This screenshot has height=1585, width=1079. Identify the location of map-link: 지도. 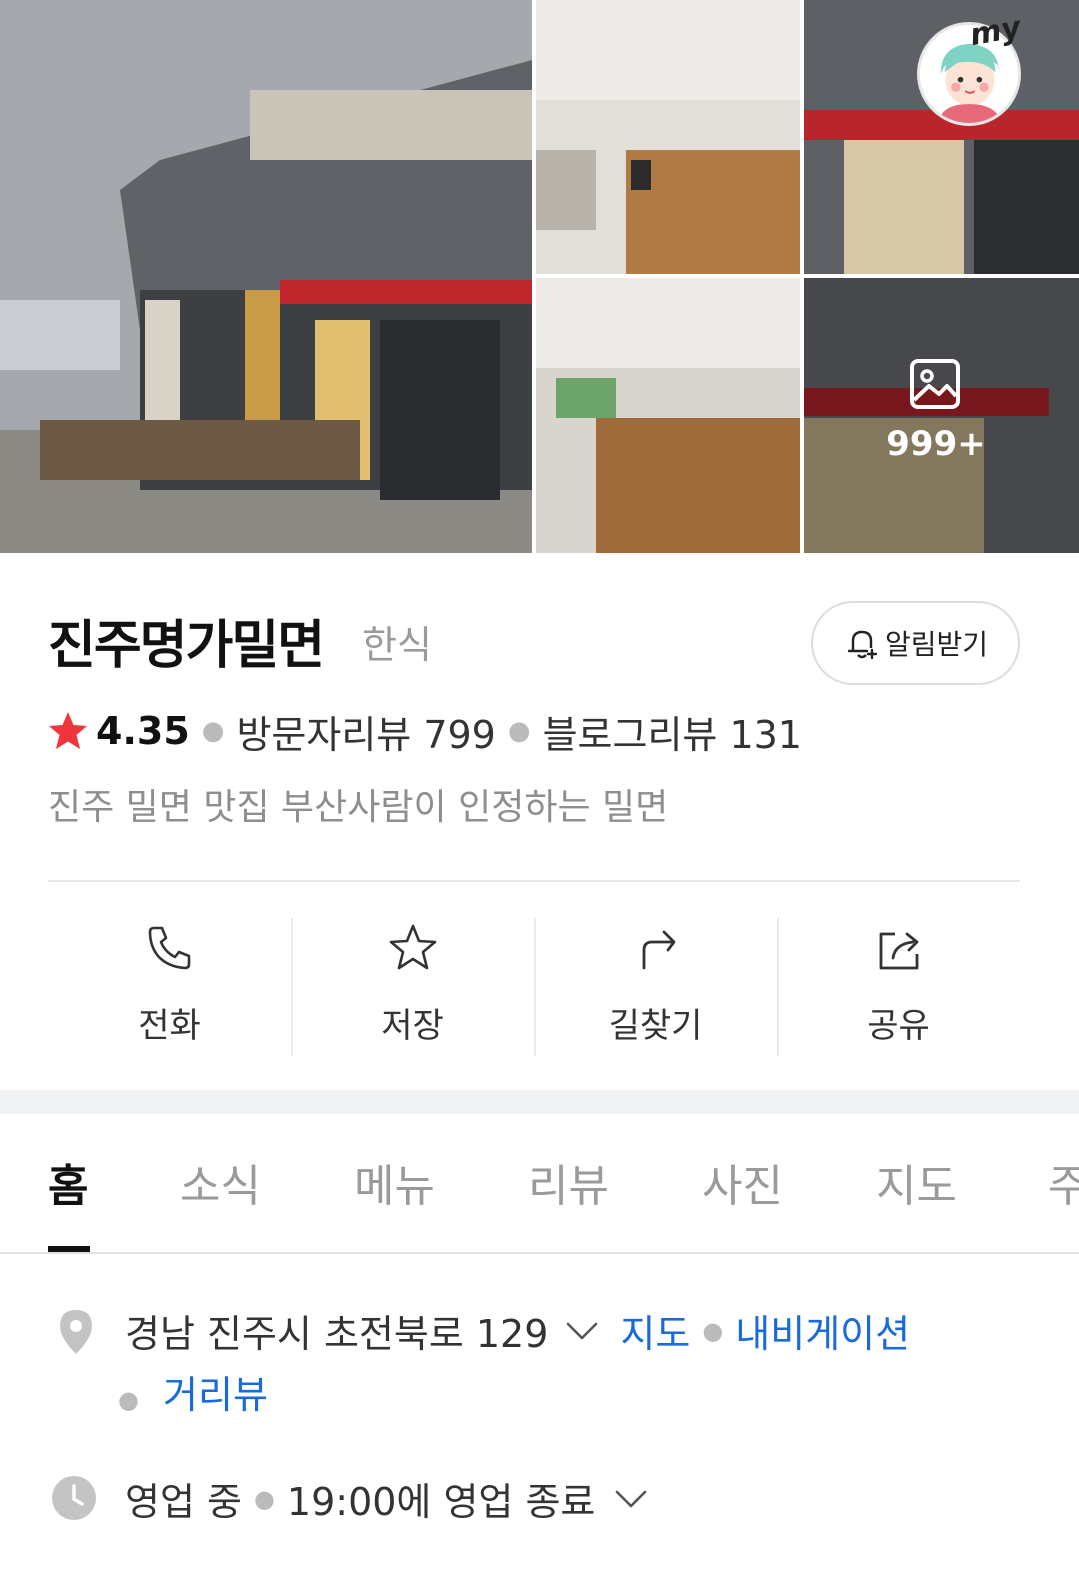
(655, 1330).